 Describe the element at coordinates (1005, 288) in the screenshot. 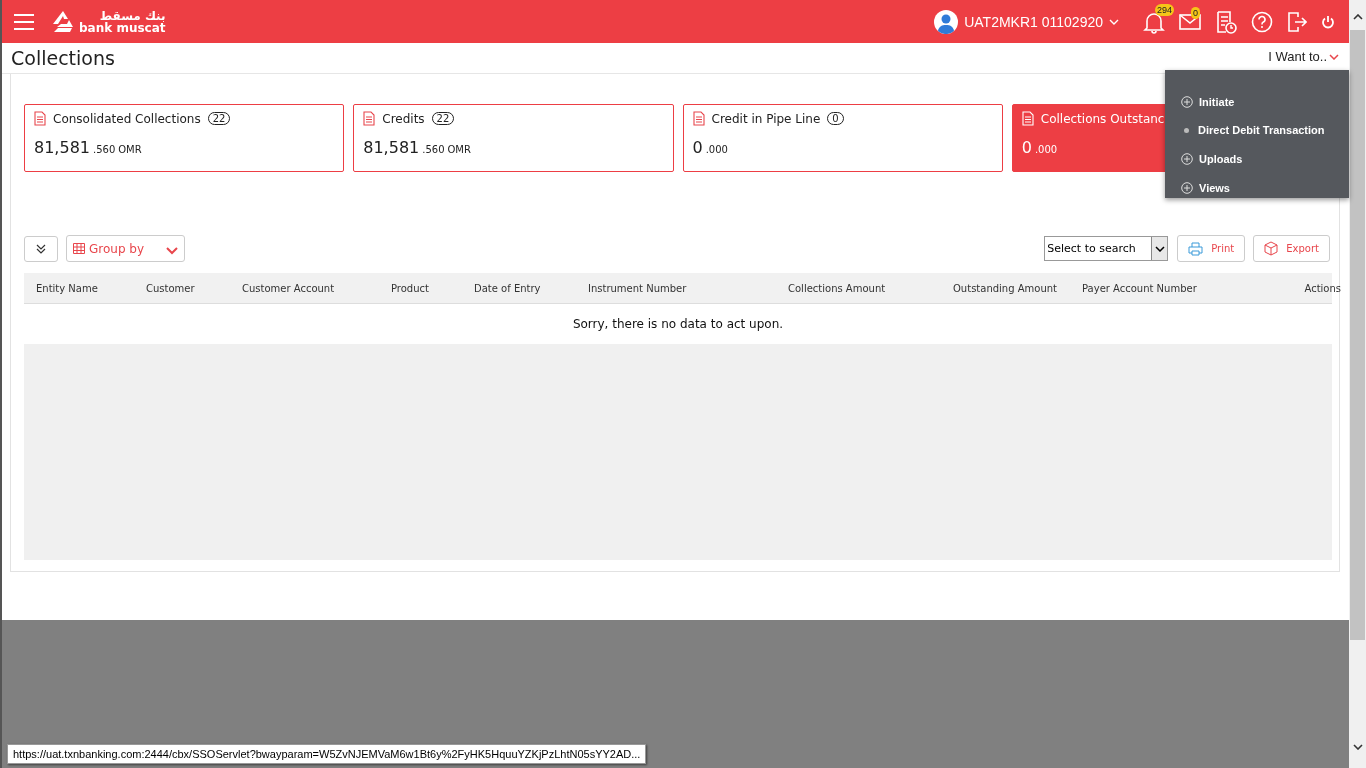

I see `column-header: Outstanding Amount` at that location.